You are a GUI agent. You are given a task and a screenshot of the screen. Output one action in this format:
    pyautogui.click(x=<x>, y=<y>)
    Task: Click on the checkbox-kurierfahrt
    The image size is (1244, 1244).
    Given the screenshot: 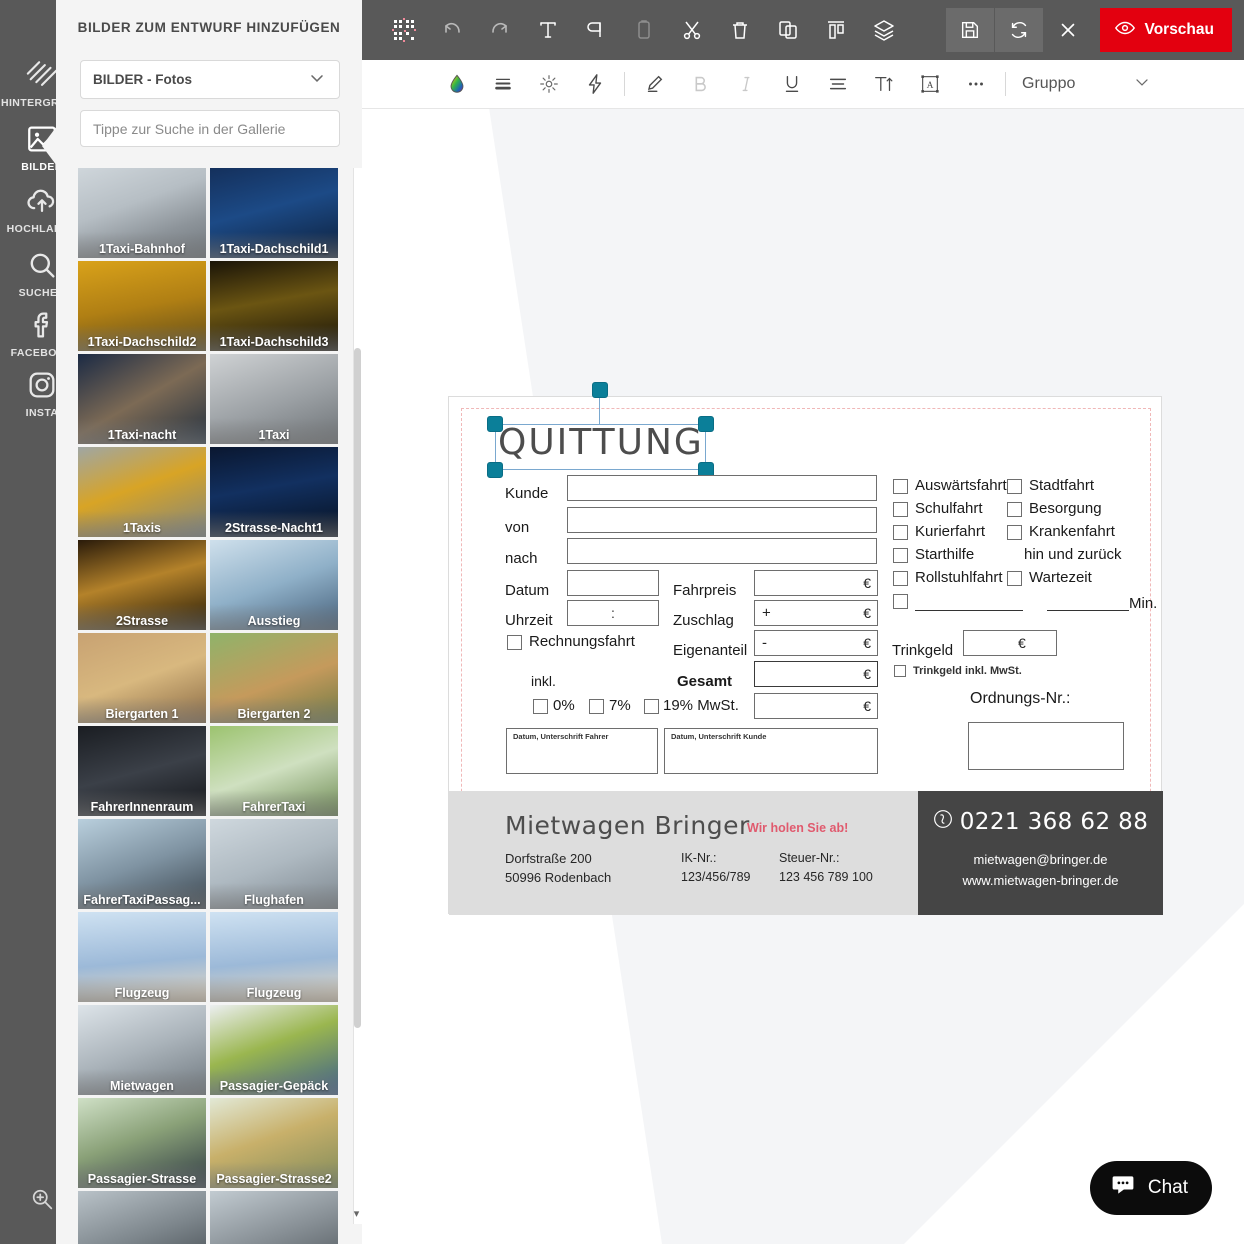 What is the action you would take?
    pyautogui.click(x=900, y=532)
    